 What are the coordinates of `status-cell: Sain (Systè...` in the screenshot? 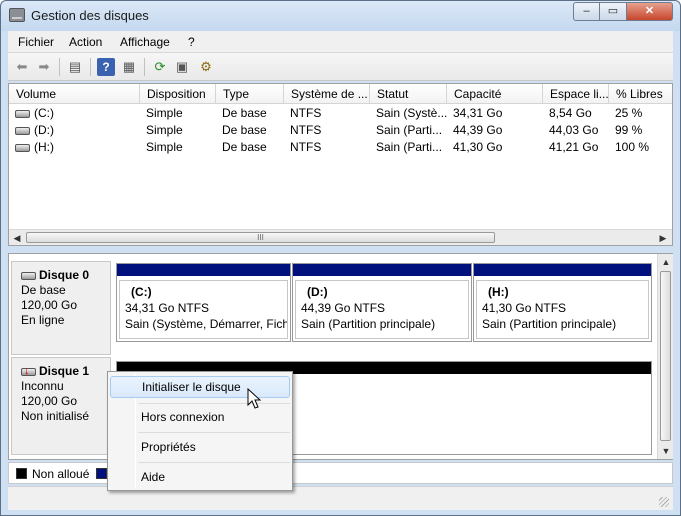 It's located at (411, 113).